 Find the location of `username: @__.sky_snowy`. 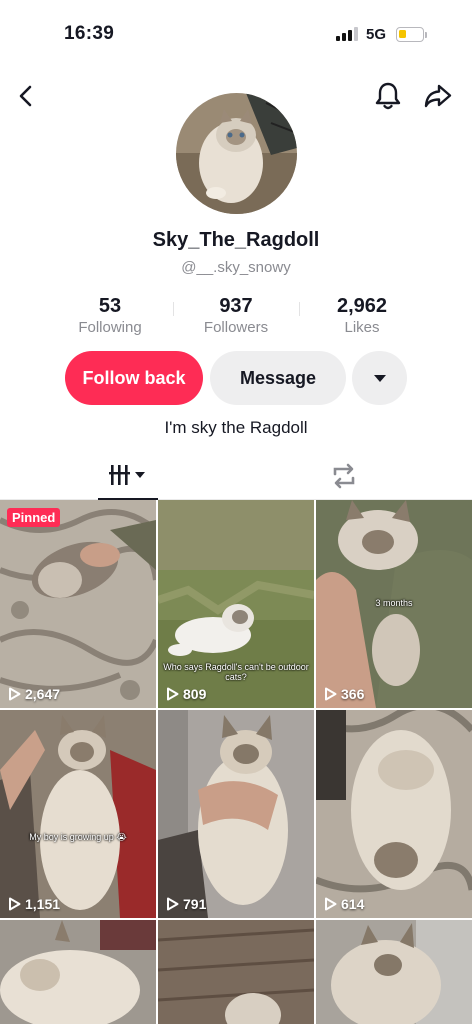

username: @__.sky_snowy is located at coordinates (236, 267).